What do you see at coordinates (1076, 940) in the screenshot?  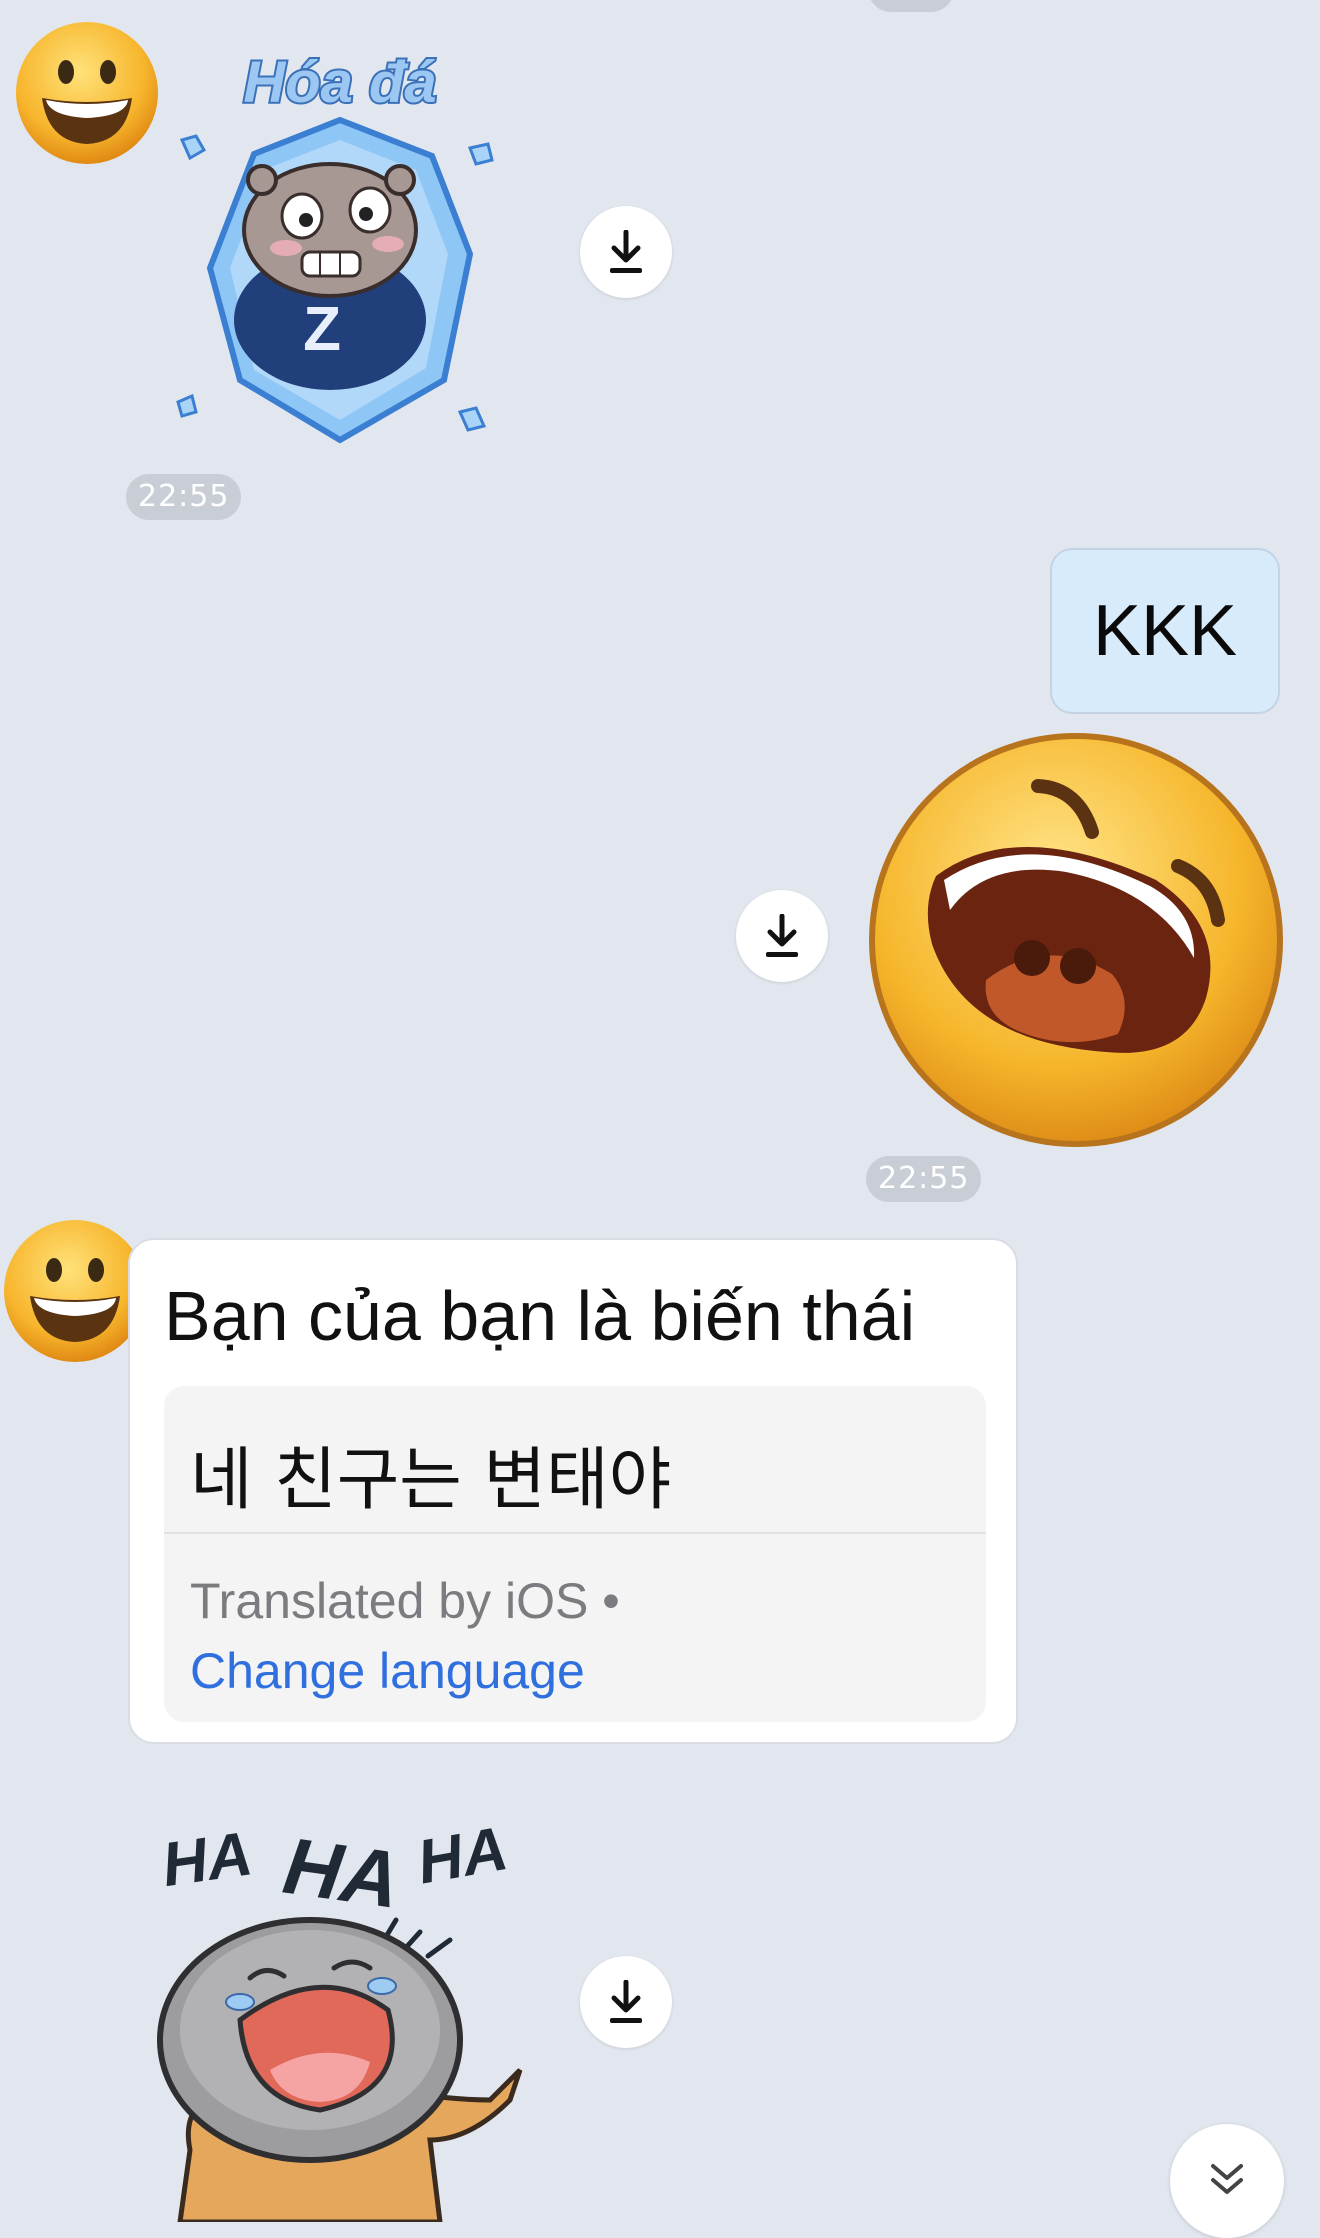 I see `laughing-emoji-sticker` at bounding box center [1076, 940].